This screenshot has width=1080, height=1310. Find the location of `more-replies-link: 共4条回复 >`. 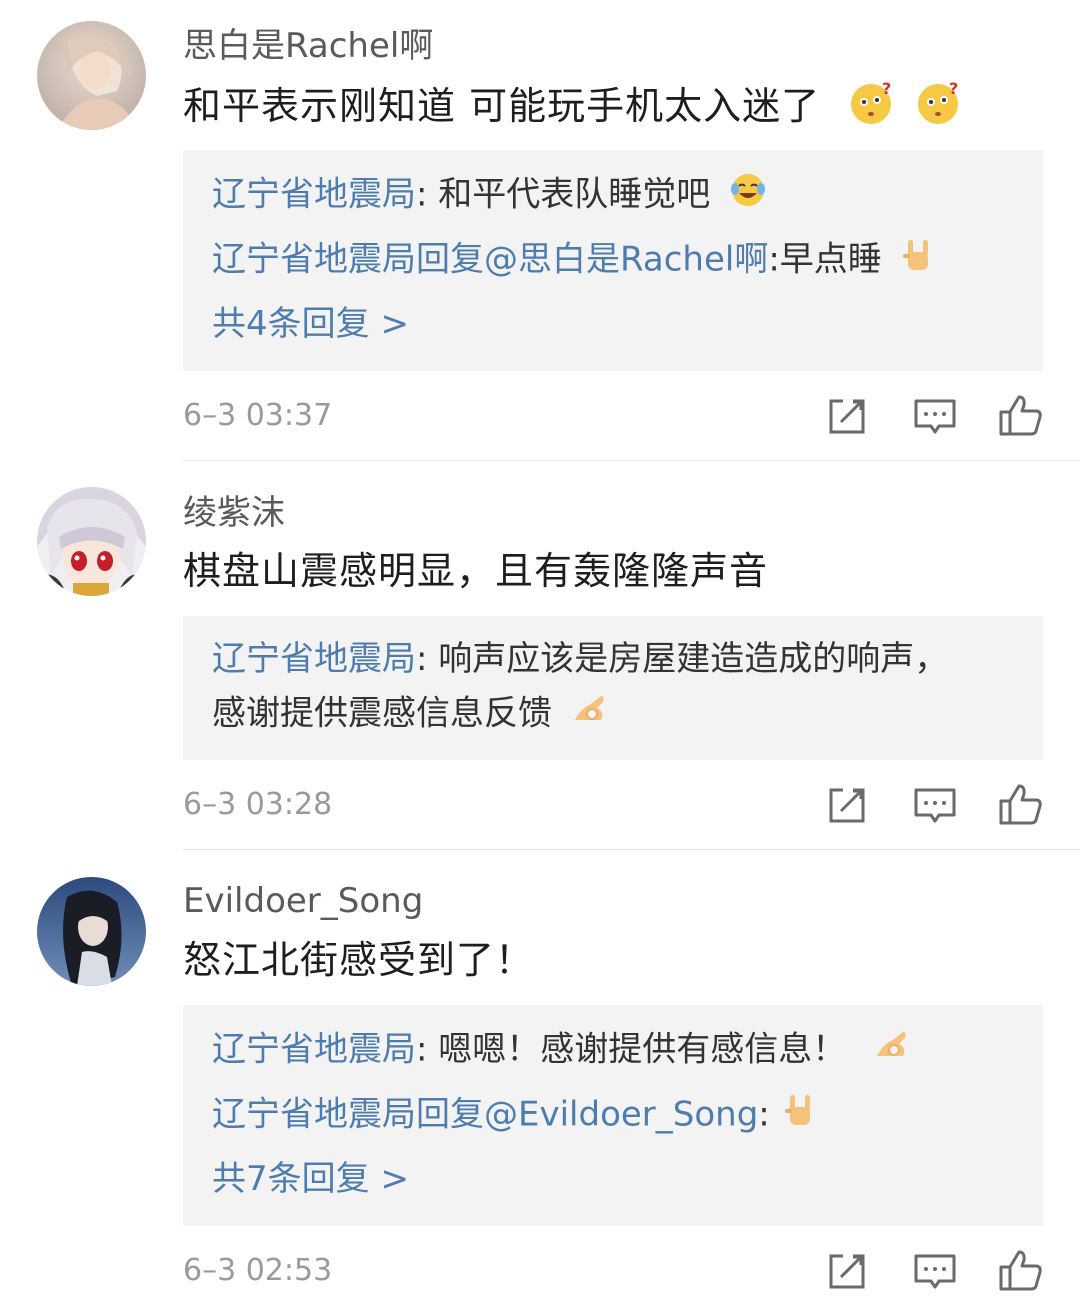

more-replies-link: 共4条回复 > is located at coordinates (310, 324).